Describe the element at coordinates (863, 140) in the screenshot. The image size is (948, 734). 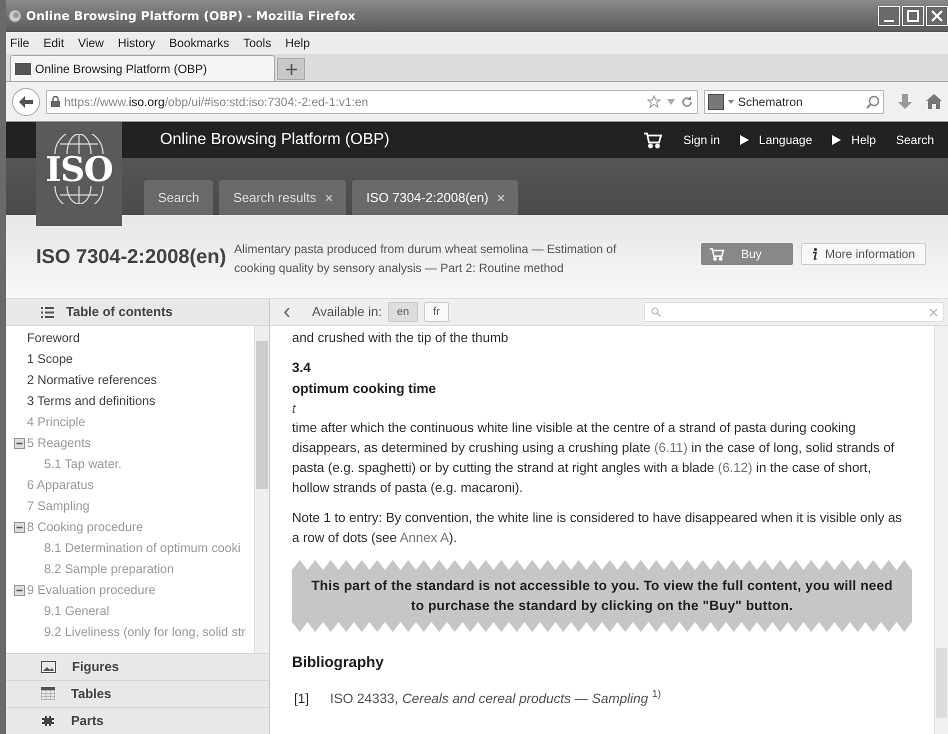
I see `nav-link: Help` at that location.